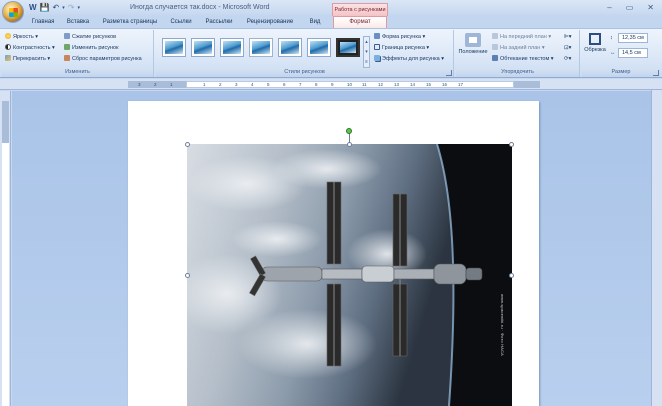  I want to click on ruler-tick: 3, so click(139, 84).